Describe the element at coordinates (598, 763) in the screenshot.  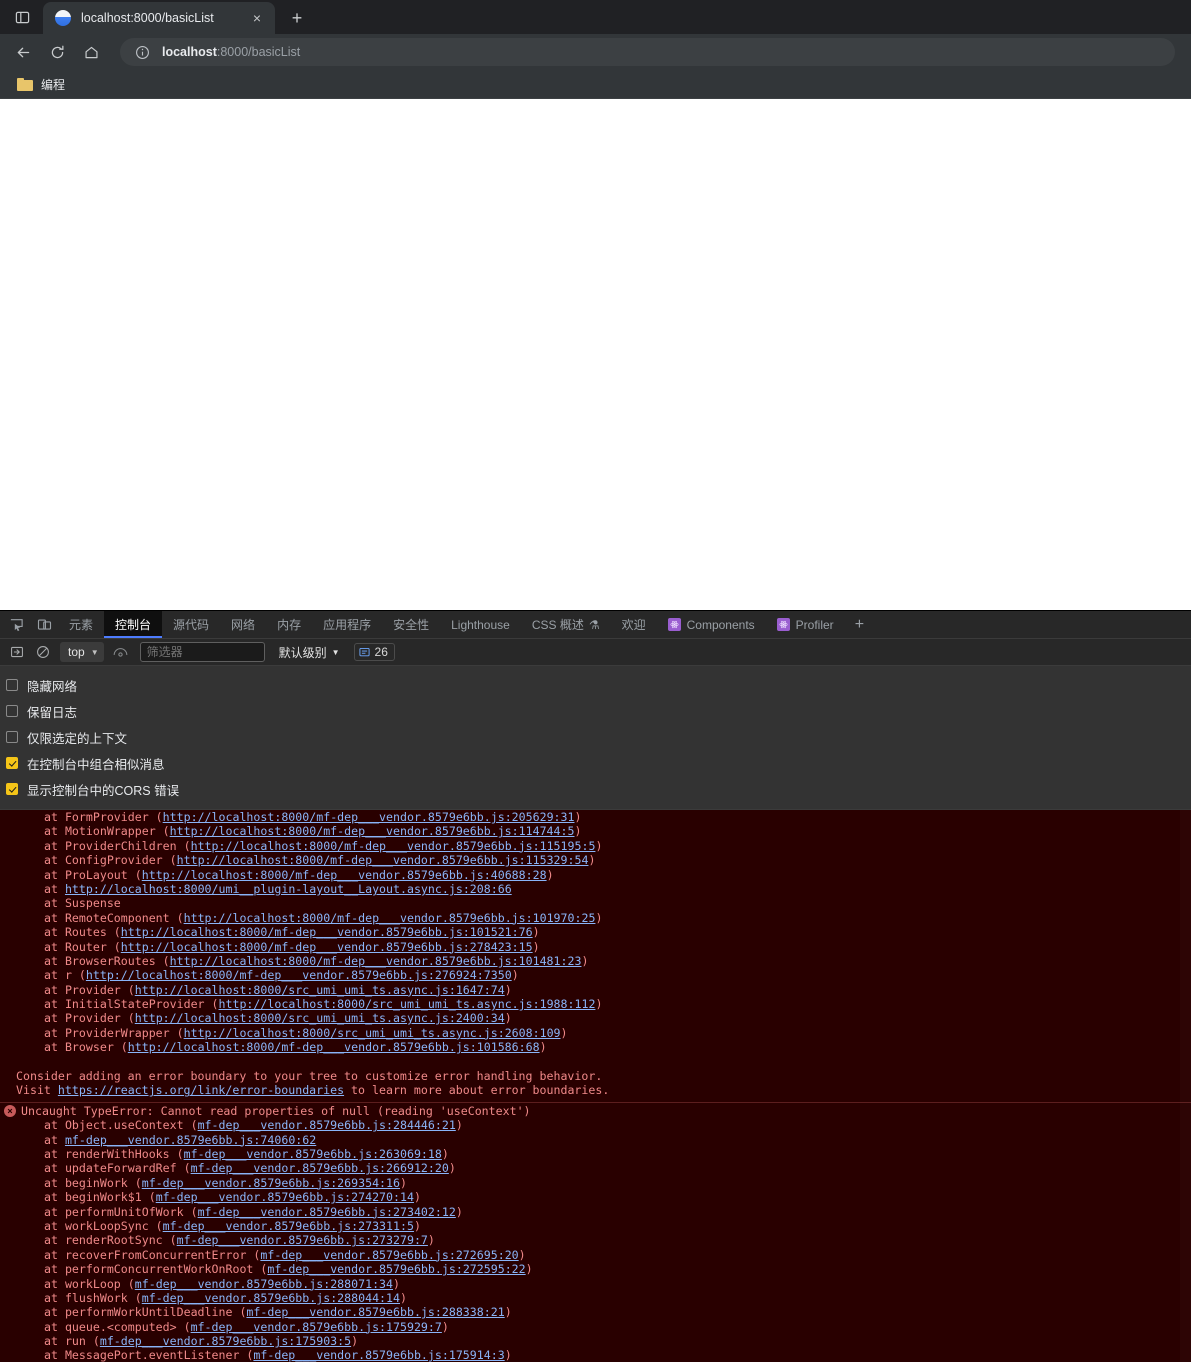
I see `setting-group-similar: 在控制台中组合相似消息` at that location.